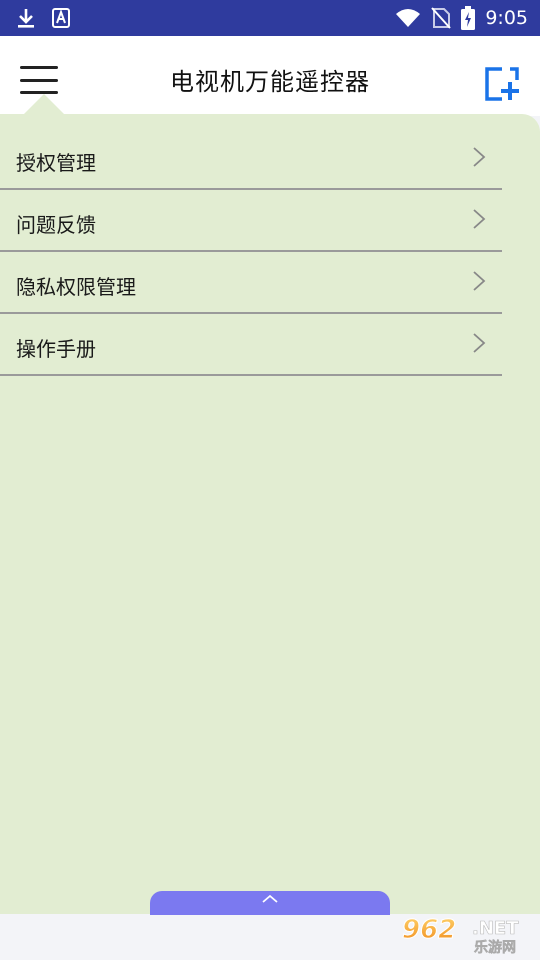 Image resolution: width=540 pixels, height=960 pixels. Describe the element at coordinates (251, 283) in the screenshot. I see `menu-item-privacy-permissions: 隐私权限管理` at that location.